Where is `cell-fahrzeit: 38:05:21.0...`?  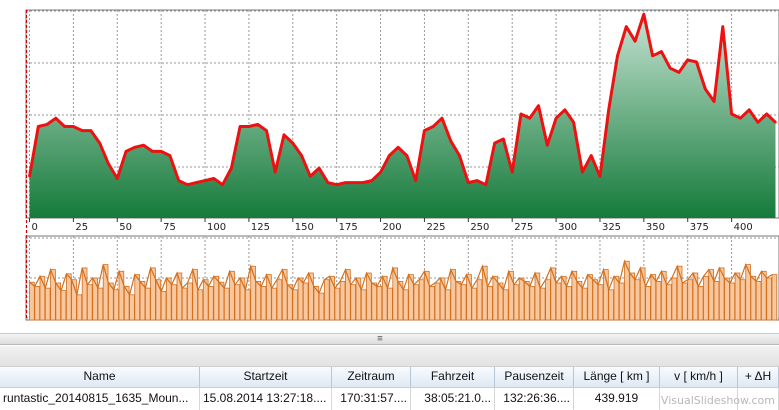 cell-fahrzeit: 38:05:21.0... is located at coordinates (453, 399).